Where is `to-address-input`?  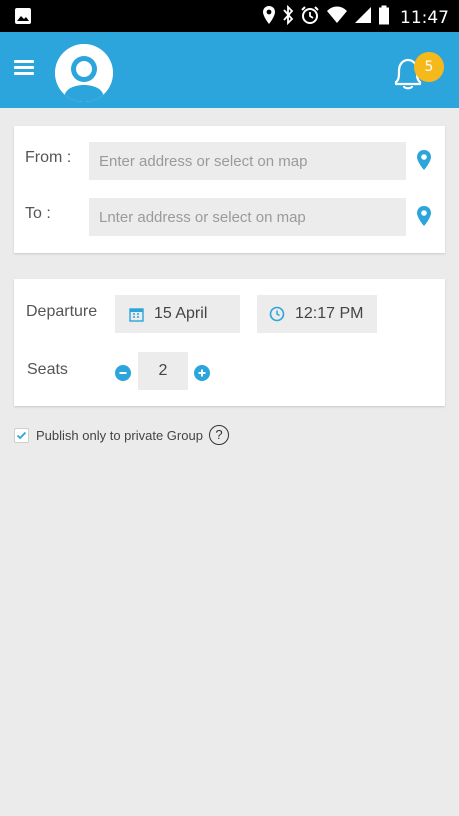
to-address-input is located at coordinates (247, 217).